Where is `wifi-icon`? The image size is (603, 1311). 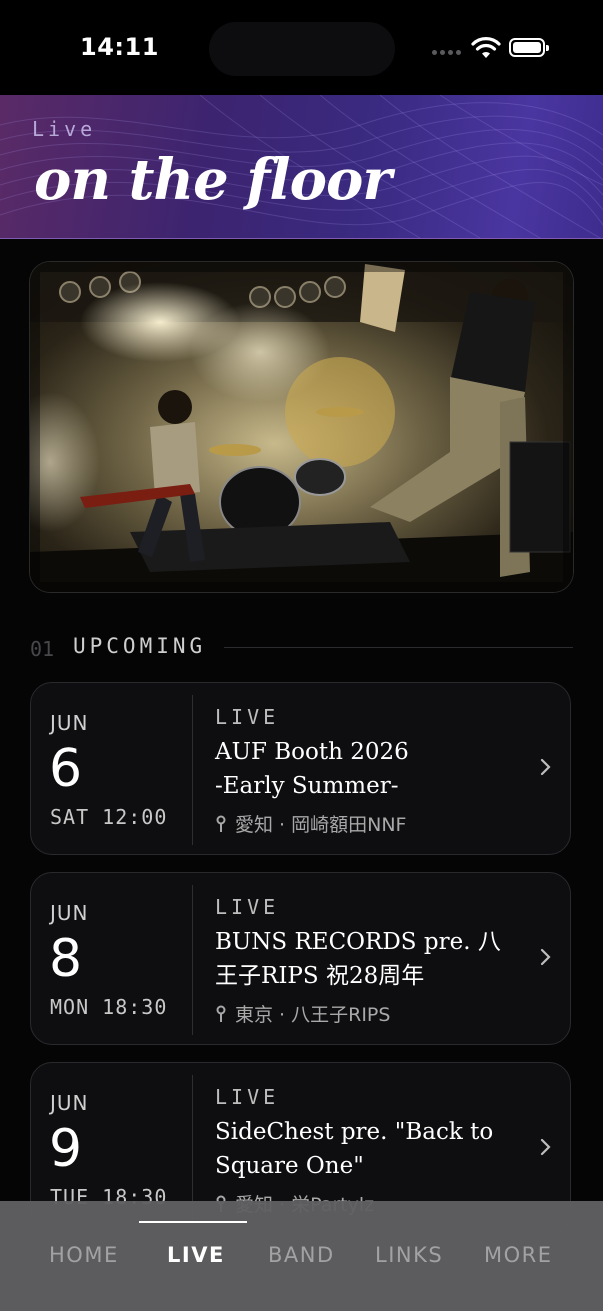
wifi-icon is located at coordinates (486, 47).